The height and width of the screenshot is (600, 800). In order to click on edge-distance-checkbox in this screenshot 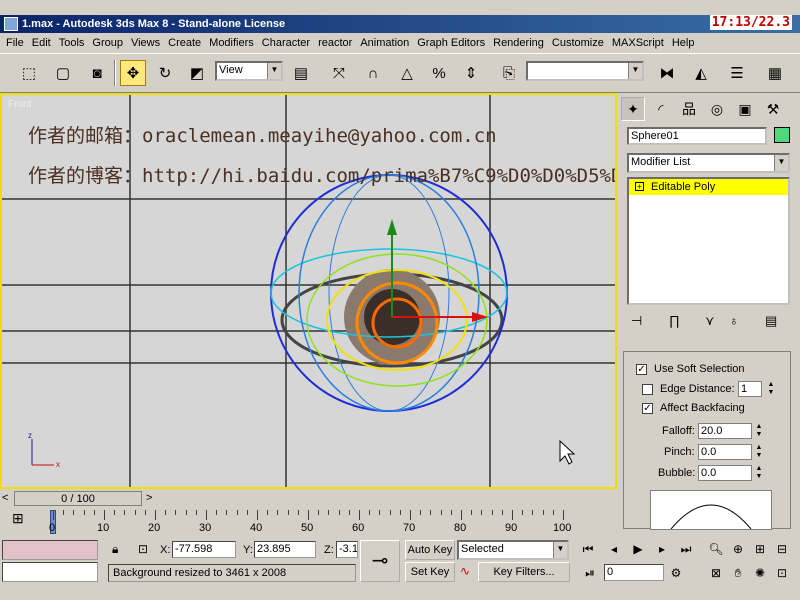, I will do `click(647, 389)`.